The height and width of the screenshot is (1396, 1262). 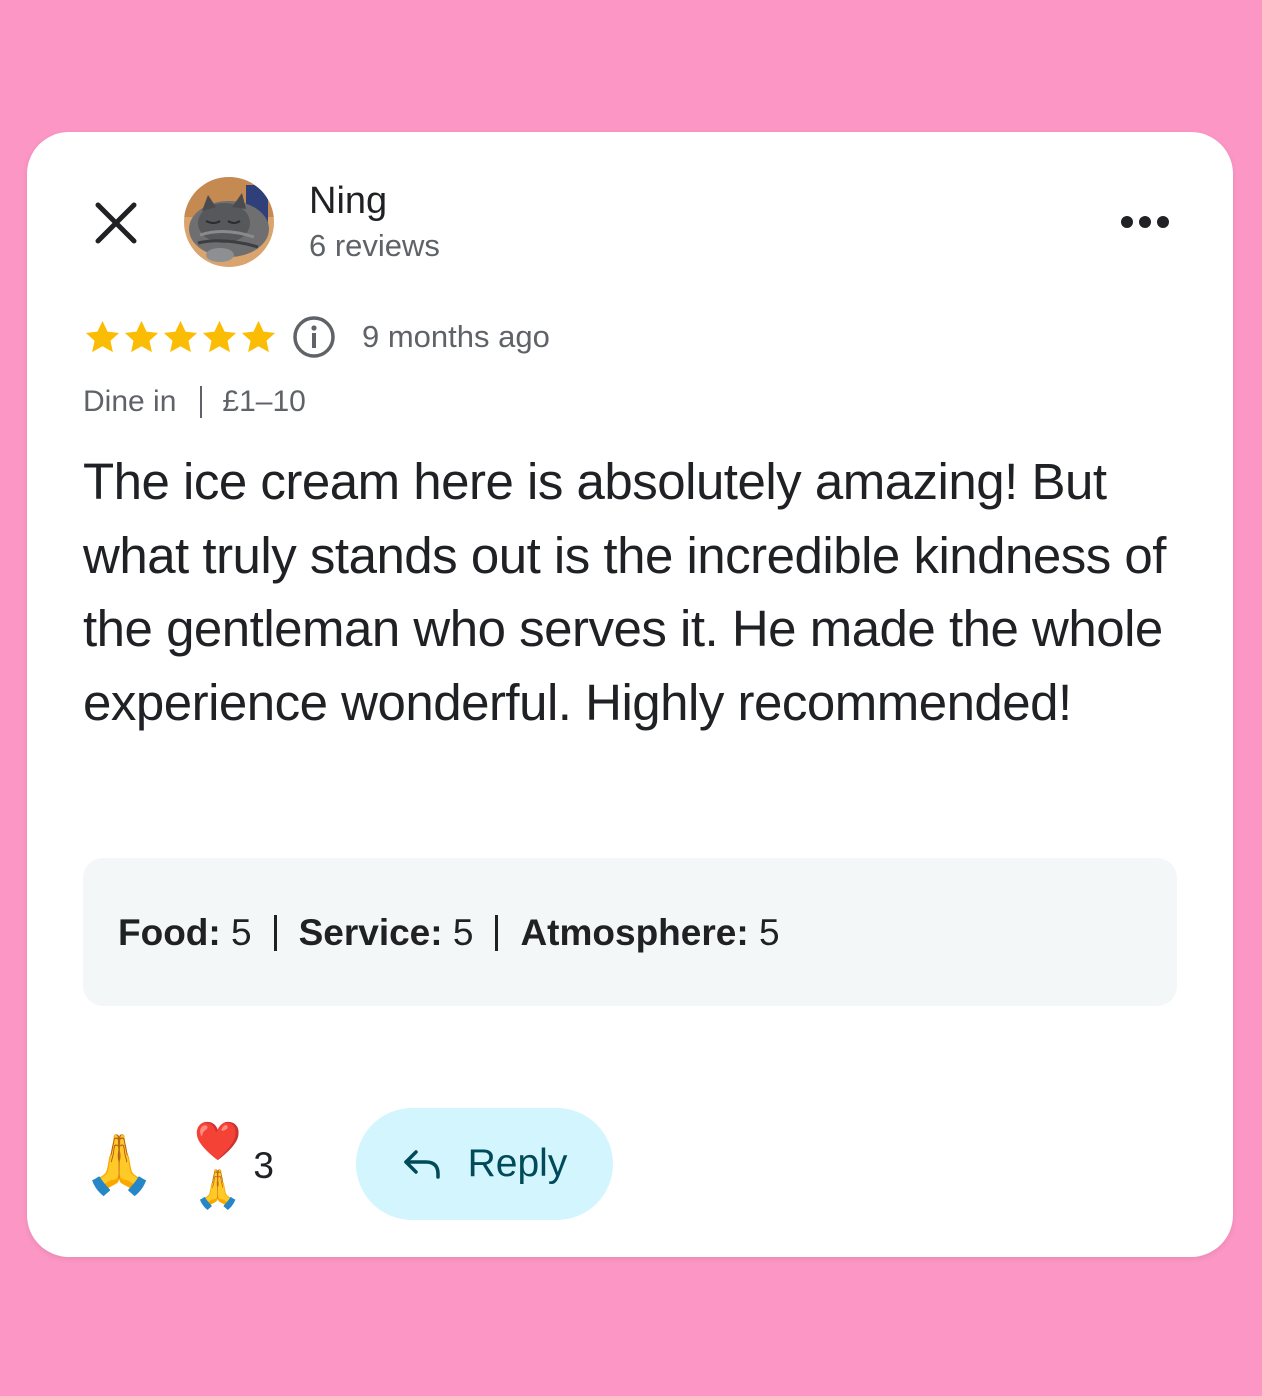 I want to click on reactions-summary: ❤️🙏 3, so click(x=234, y=1166).